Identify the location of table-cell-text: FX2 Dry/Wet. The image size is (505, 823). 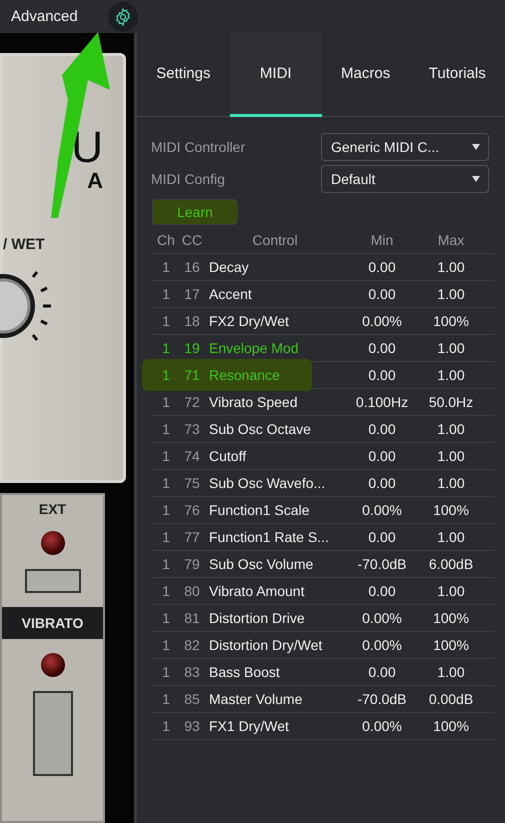
(249, 321).